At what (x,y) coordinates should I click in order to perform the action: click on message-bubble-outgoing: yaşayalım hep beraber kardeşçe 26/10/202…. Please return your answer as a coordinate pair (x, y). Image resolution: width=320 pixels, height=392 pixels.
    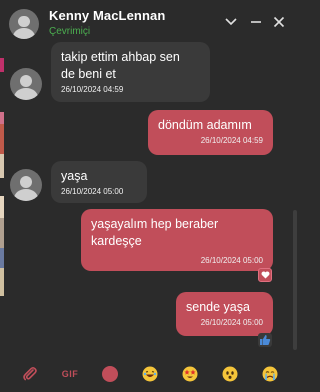
    Looking at the image, I should click on (177, 240).